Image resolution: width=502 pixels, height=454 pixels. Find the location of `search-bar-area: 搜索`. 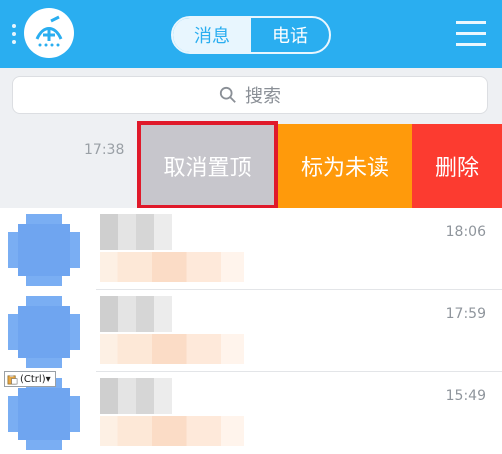

search-bar-area: 搜索 is located at coordinates (251, 96).